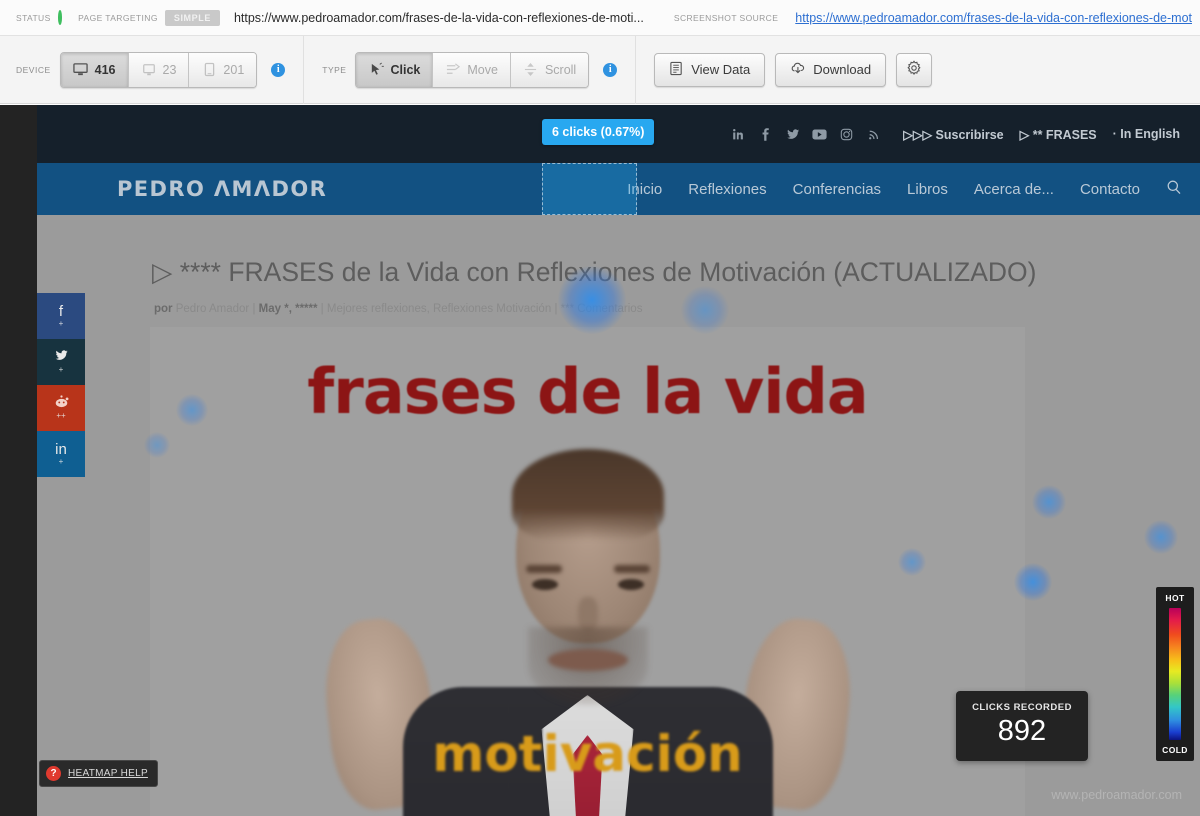 The width and height of the screenshot is (1200, 816). I want to click on topbar-link-frases: ▷ ** FRASES, so click(1058, 134).